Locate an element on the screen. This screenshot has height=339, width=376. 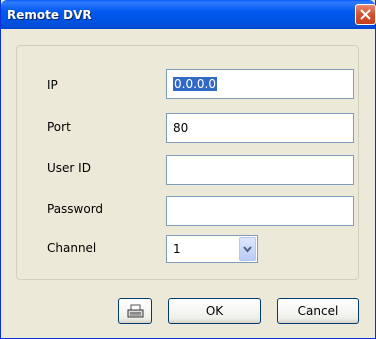
keyboard-icon is located at coordinates (135, 311).